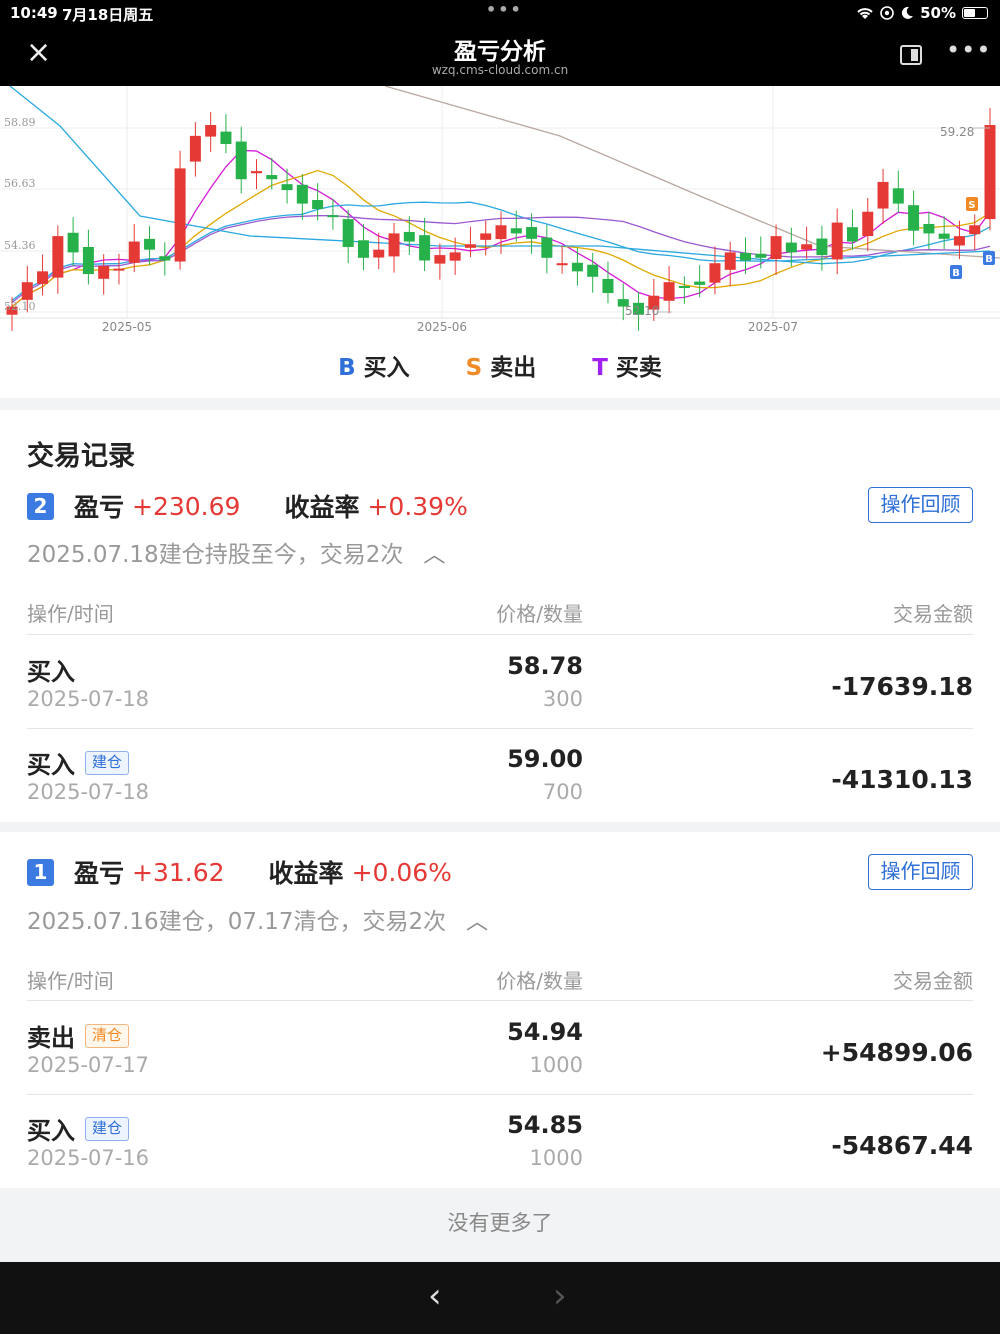 This screenshot has height=1334, width=1000. I want to click on trade-row: 买入 建仓 2025-07-16 54.85 1000 -54867.44, so click(500, 1151).